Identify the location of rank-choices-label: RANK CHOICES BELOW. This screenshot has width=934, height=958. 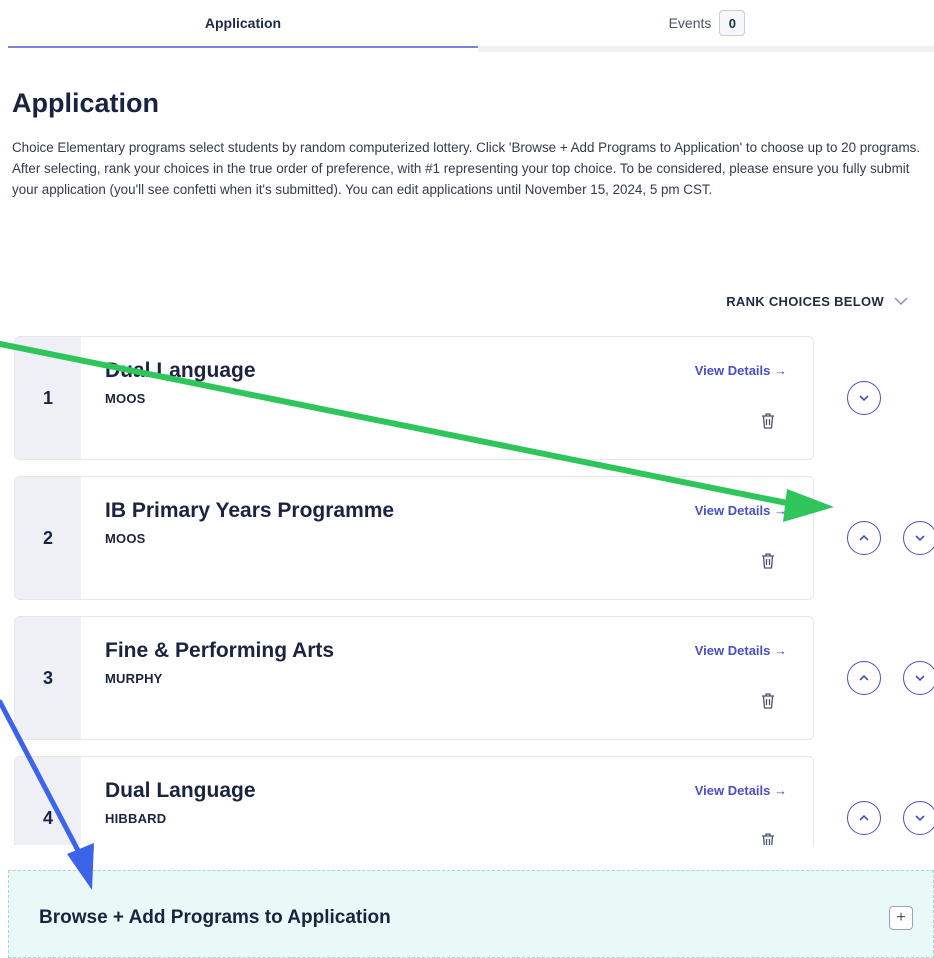
(805, 301).